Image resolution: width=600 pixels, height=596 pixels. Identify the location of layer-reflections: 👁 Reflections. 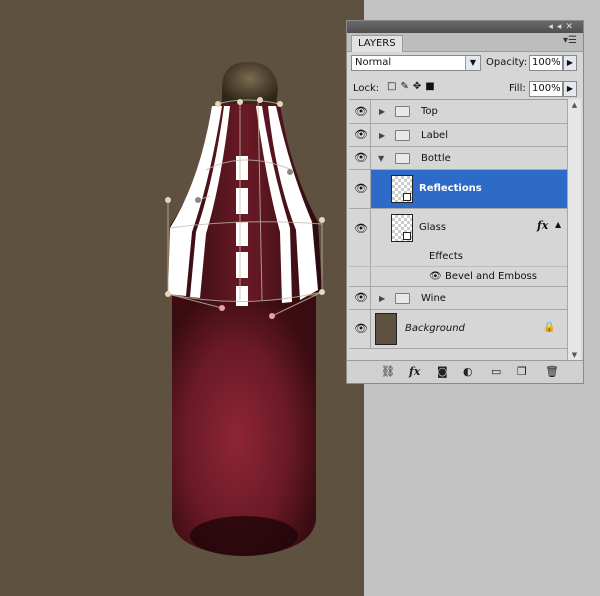
(458, 189).